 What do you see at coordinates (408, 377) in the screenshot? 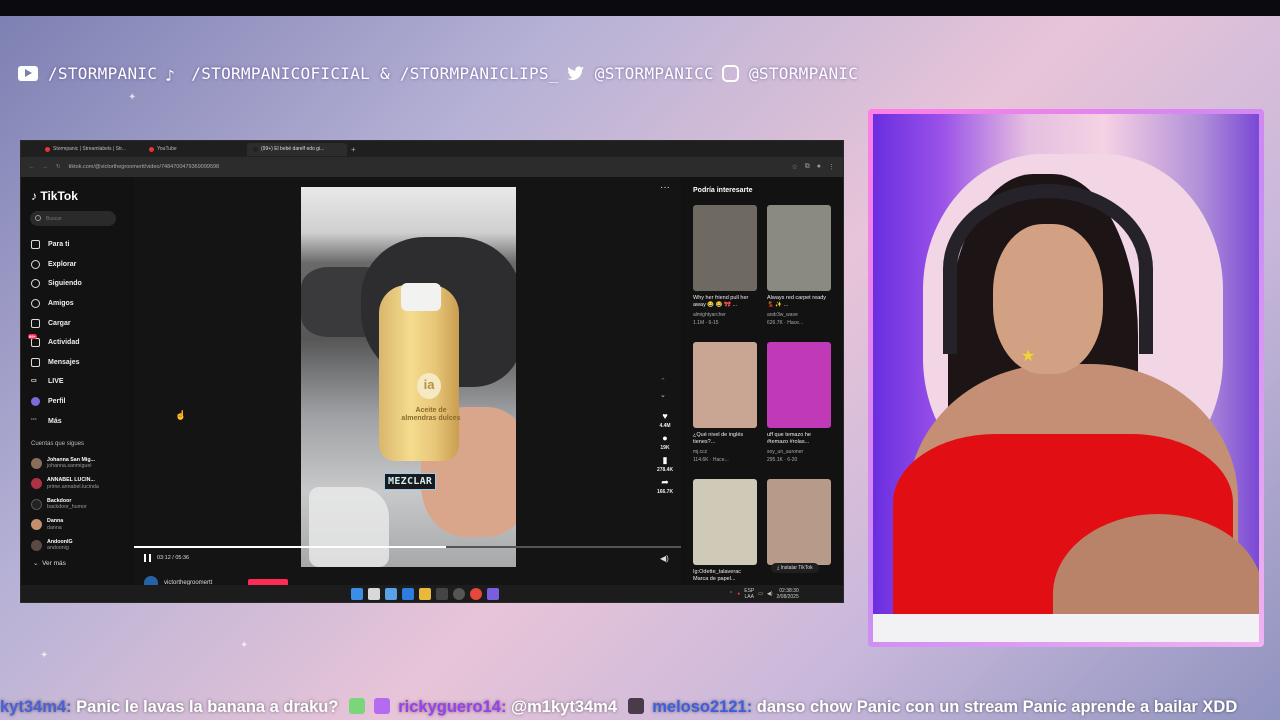
I see `video-frame: ia Aceite de almendras dulces MEZCLAR` at bounding box center [408, 377].